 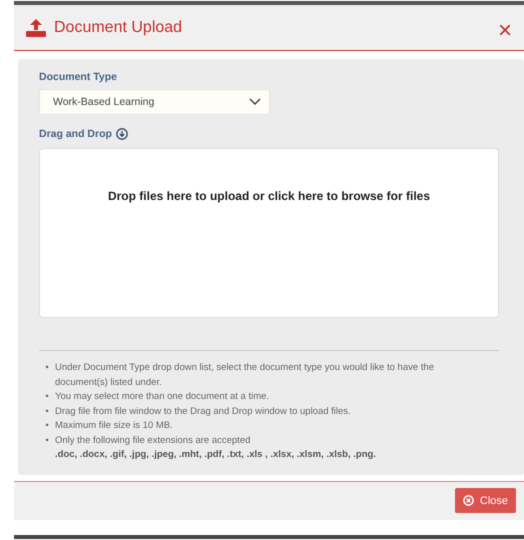 I want to click on instruction-text: Under Document Type drop down list, select the document type you would like to have the document(s) listed under., so click(x=244, y=375).